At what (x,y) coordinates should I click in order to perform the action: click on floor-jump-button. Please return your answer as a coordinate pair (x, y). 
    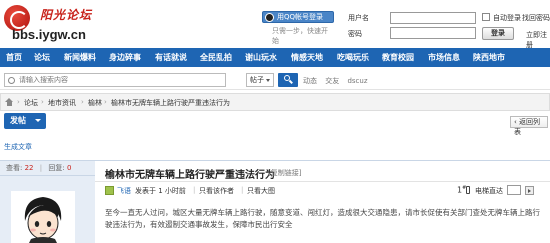
    Looking at the image, I should click on (529, 190).